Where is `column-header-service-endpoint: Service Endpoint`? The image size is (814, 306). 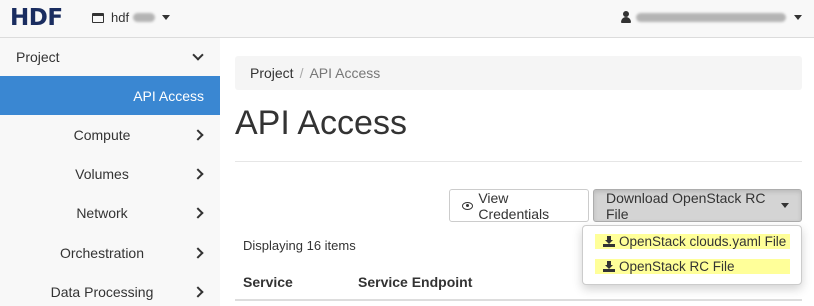
column-header-service-endpoint: Service Endpoint is located at coordinates (415, 282).